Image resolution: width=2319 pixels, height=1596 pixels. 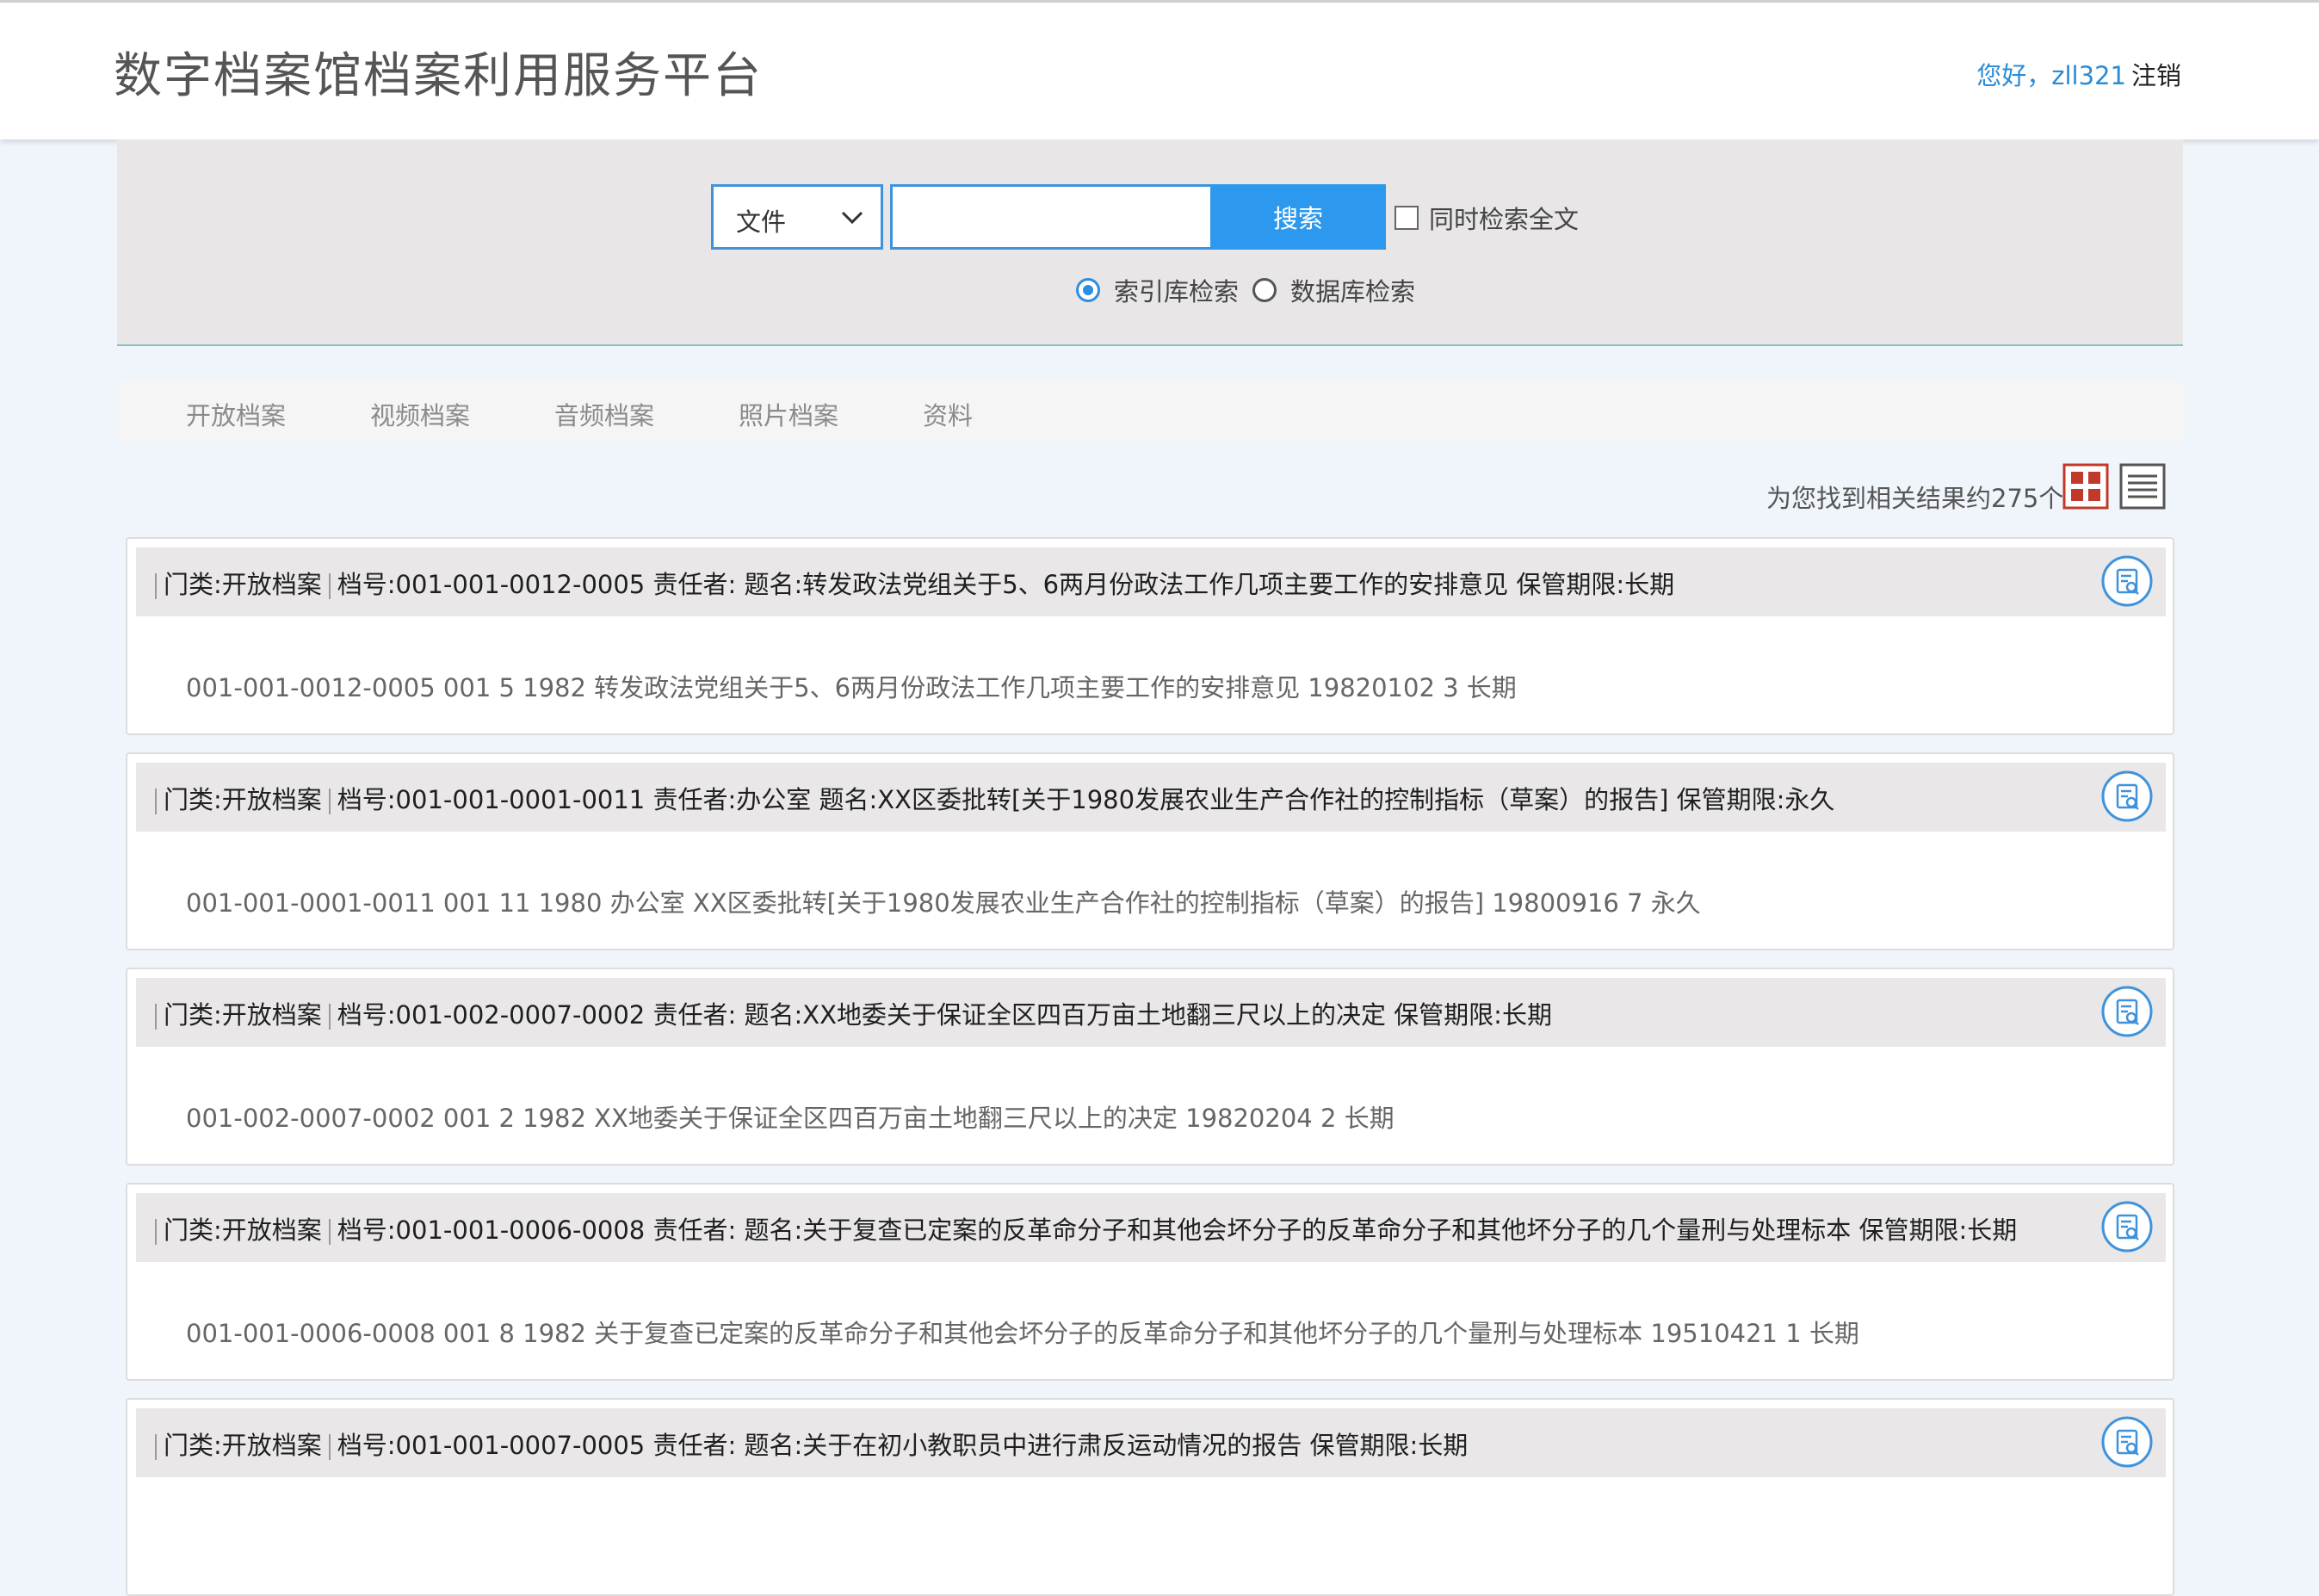 What do you see at coordinates (797, 217) in the screenshot?
I see `search-type-select: 文件` at bounding box center [797, 217].